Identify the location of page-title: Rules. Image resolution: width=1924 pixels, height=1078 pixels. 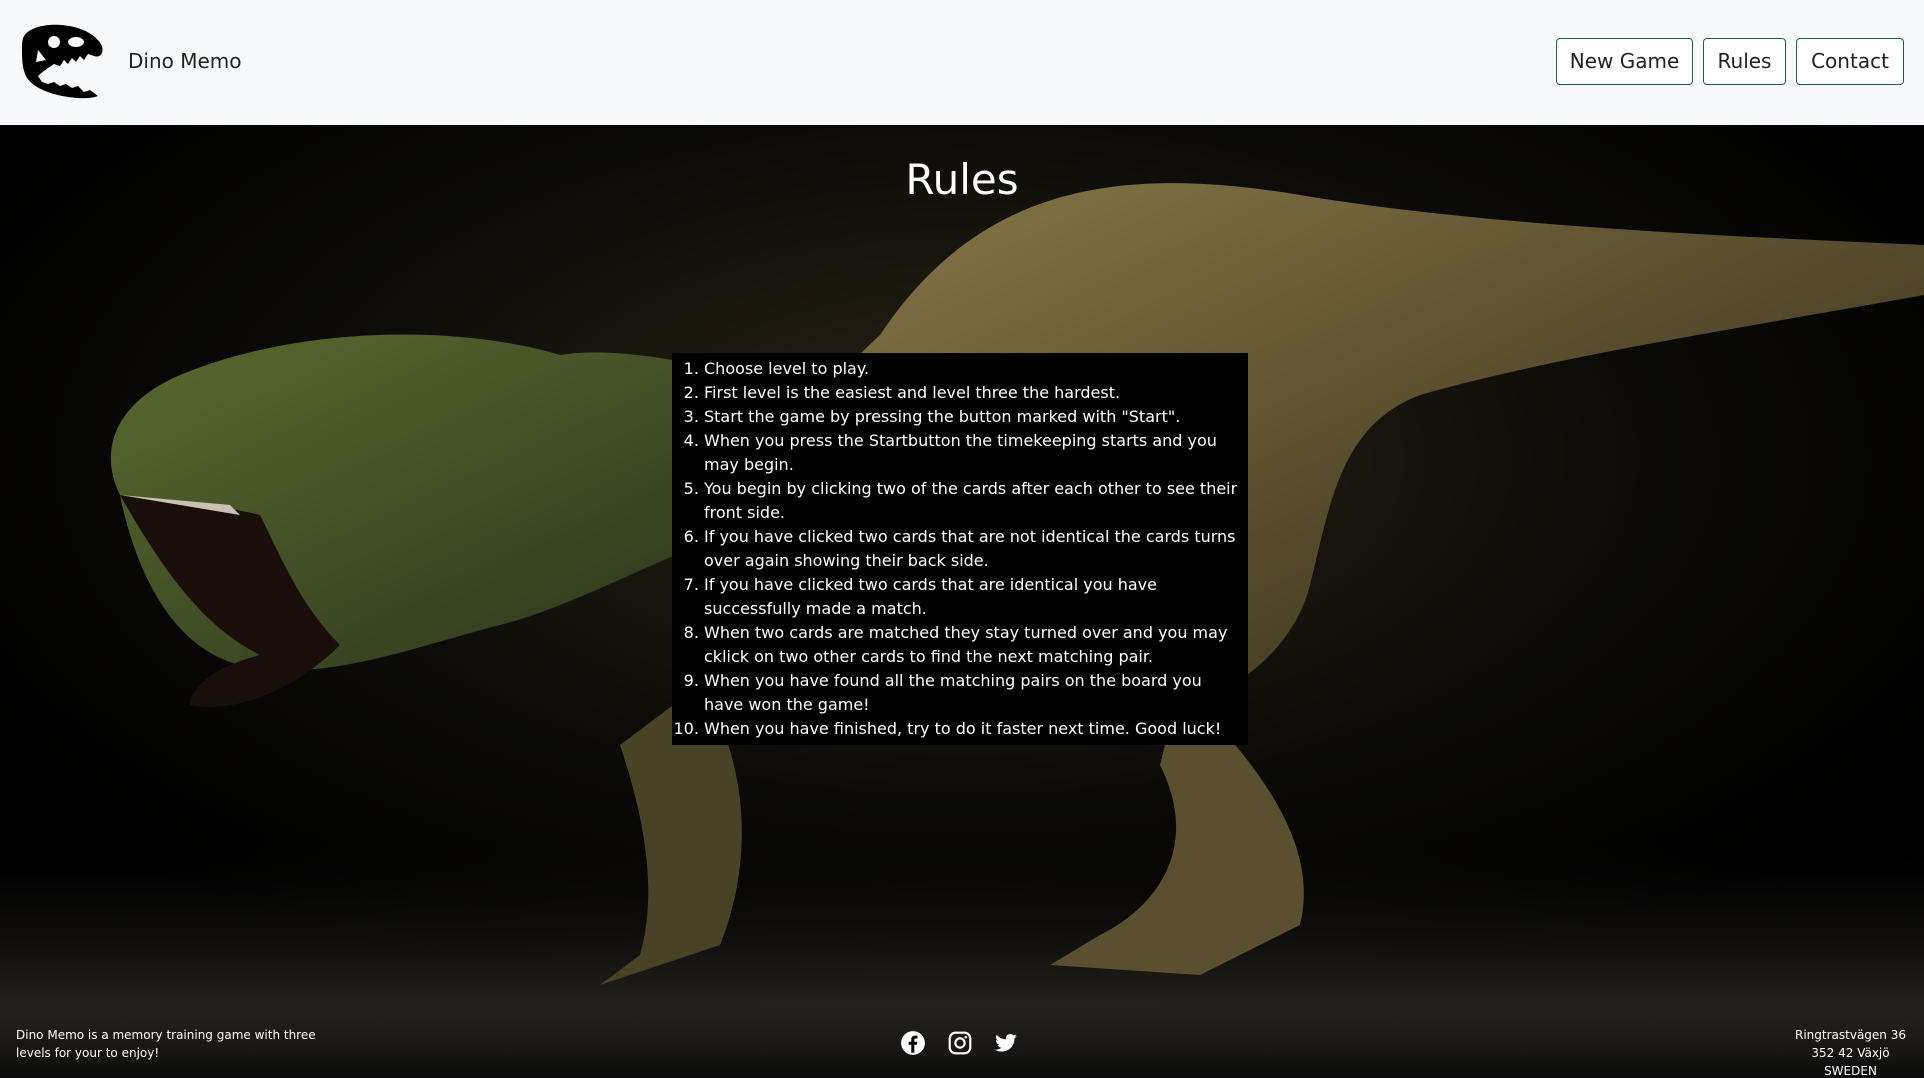
(962, 179).